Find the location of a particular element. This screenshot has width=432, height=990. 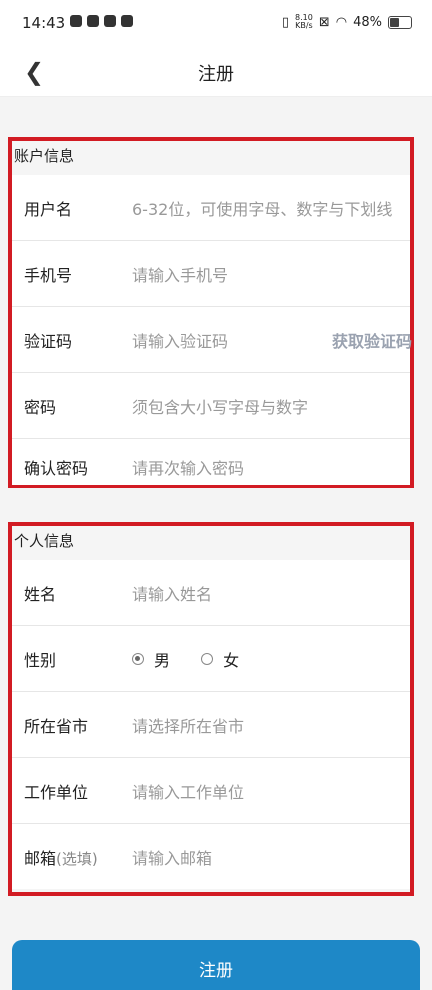

status-bar: 14:43 ▯ 8.10 KB/s ⊠ ◠ 48% is located at coordinates (216, 24).